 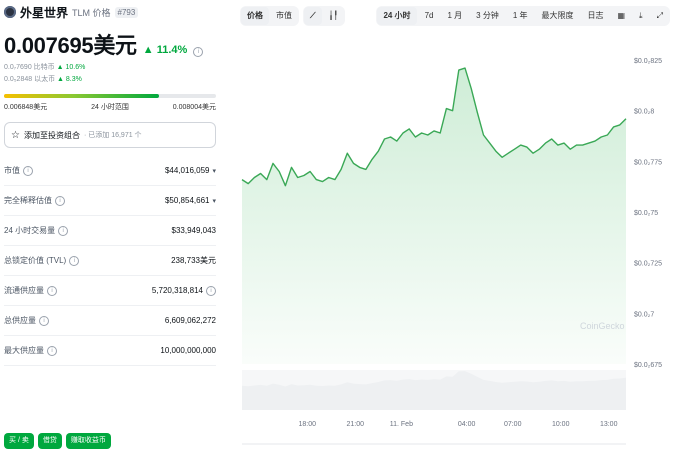 What do you see at coordinates (110, 291) in the screenshot?
I see `stat-row: 流通供应量 i 5,720,318,814 i` at bounding box center [110, 291].